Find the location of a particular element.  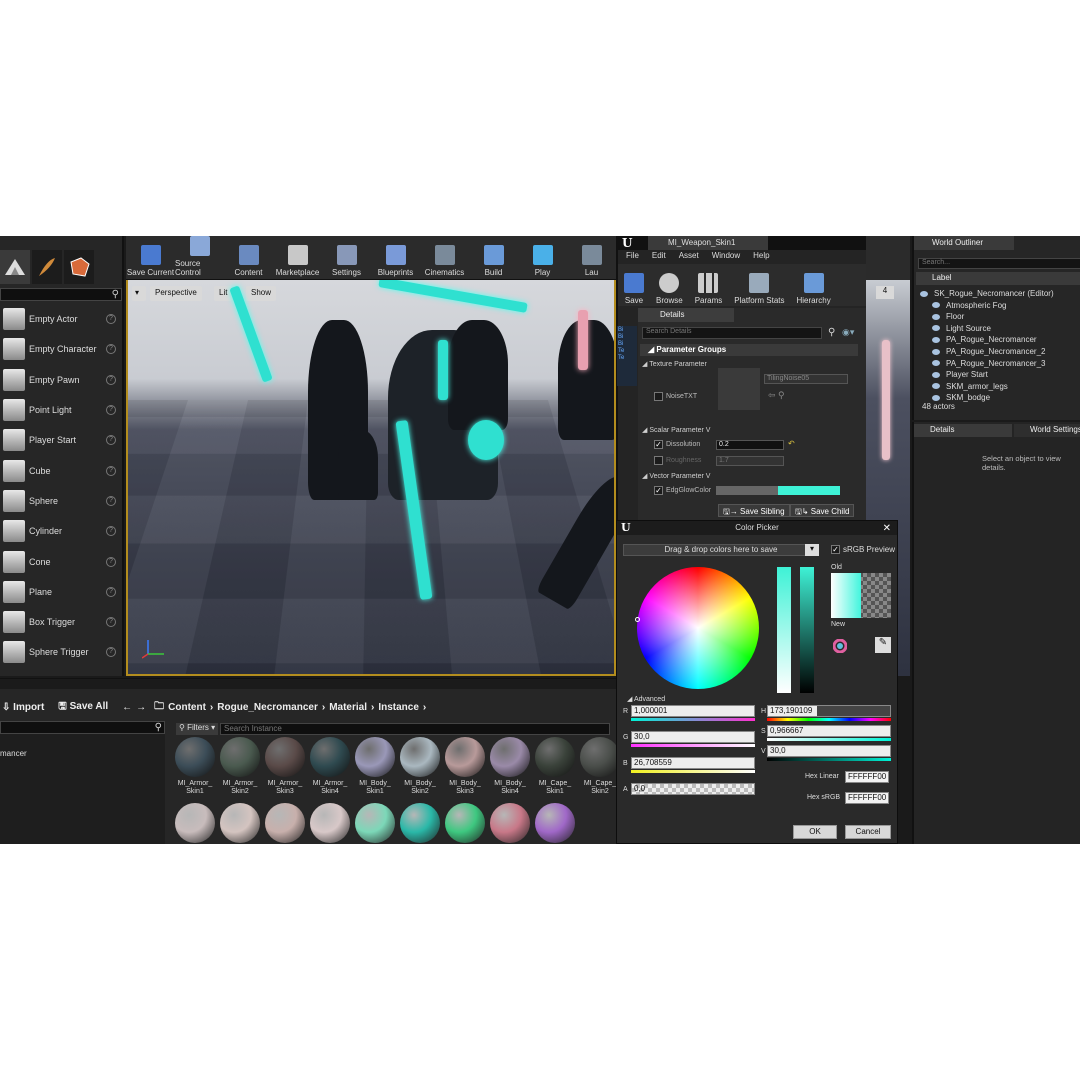

place-item: Plane? is located at coordinates (61, 592).